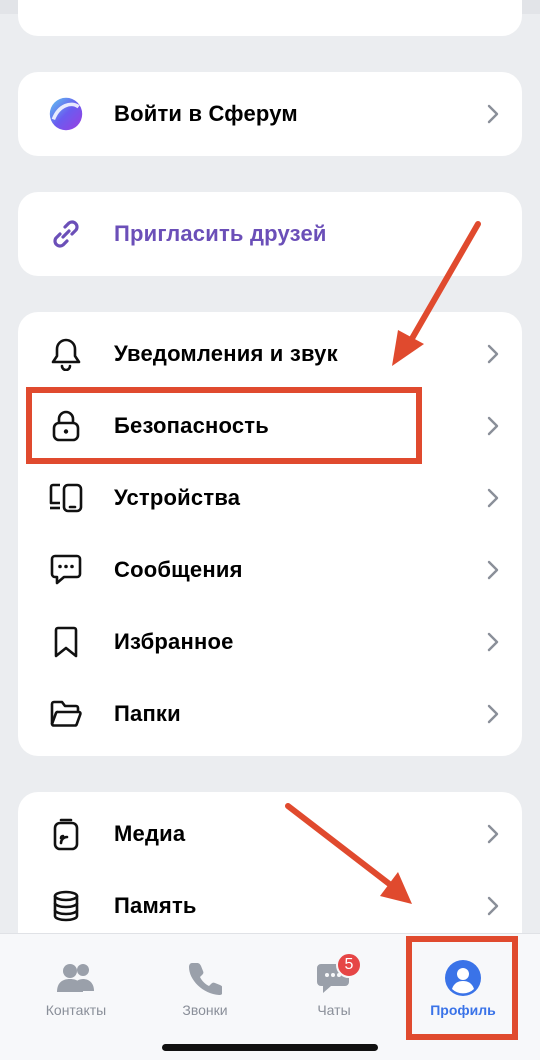 The image size is (540, 1060). I want to click on arrow-head-security, so click(408, 348).